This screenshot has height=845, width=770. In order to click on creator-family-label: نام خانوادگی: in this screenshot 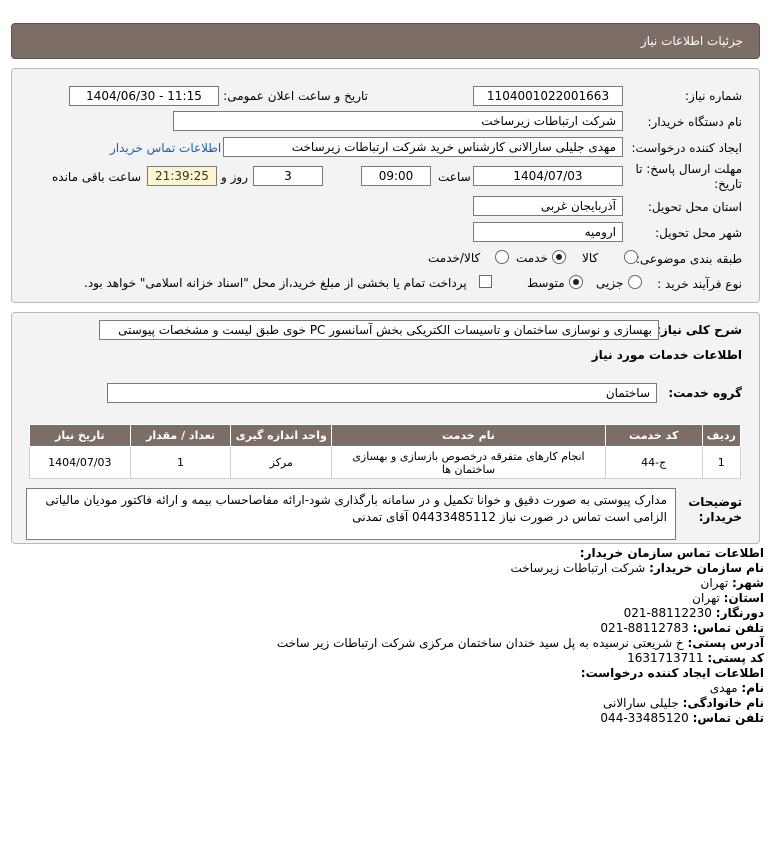, I will do `click(723, 703)`.